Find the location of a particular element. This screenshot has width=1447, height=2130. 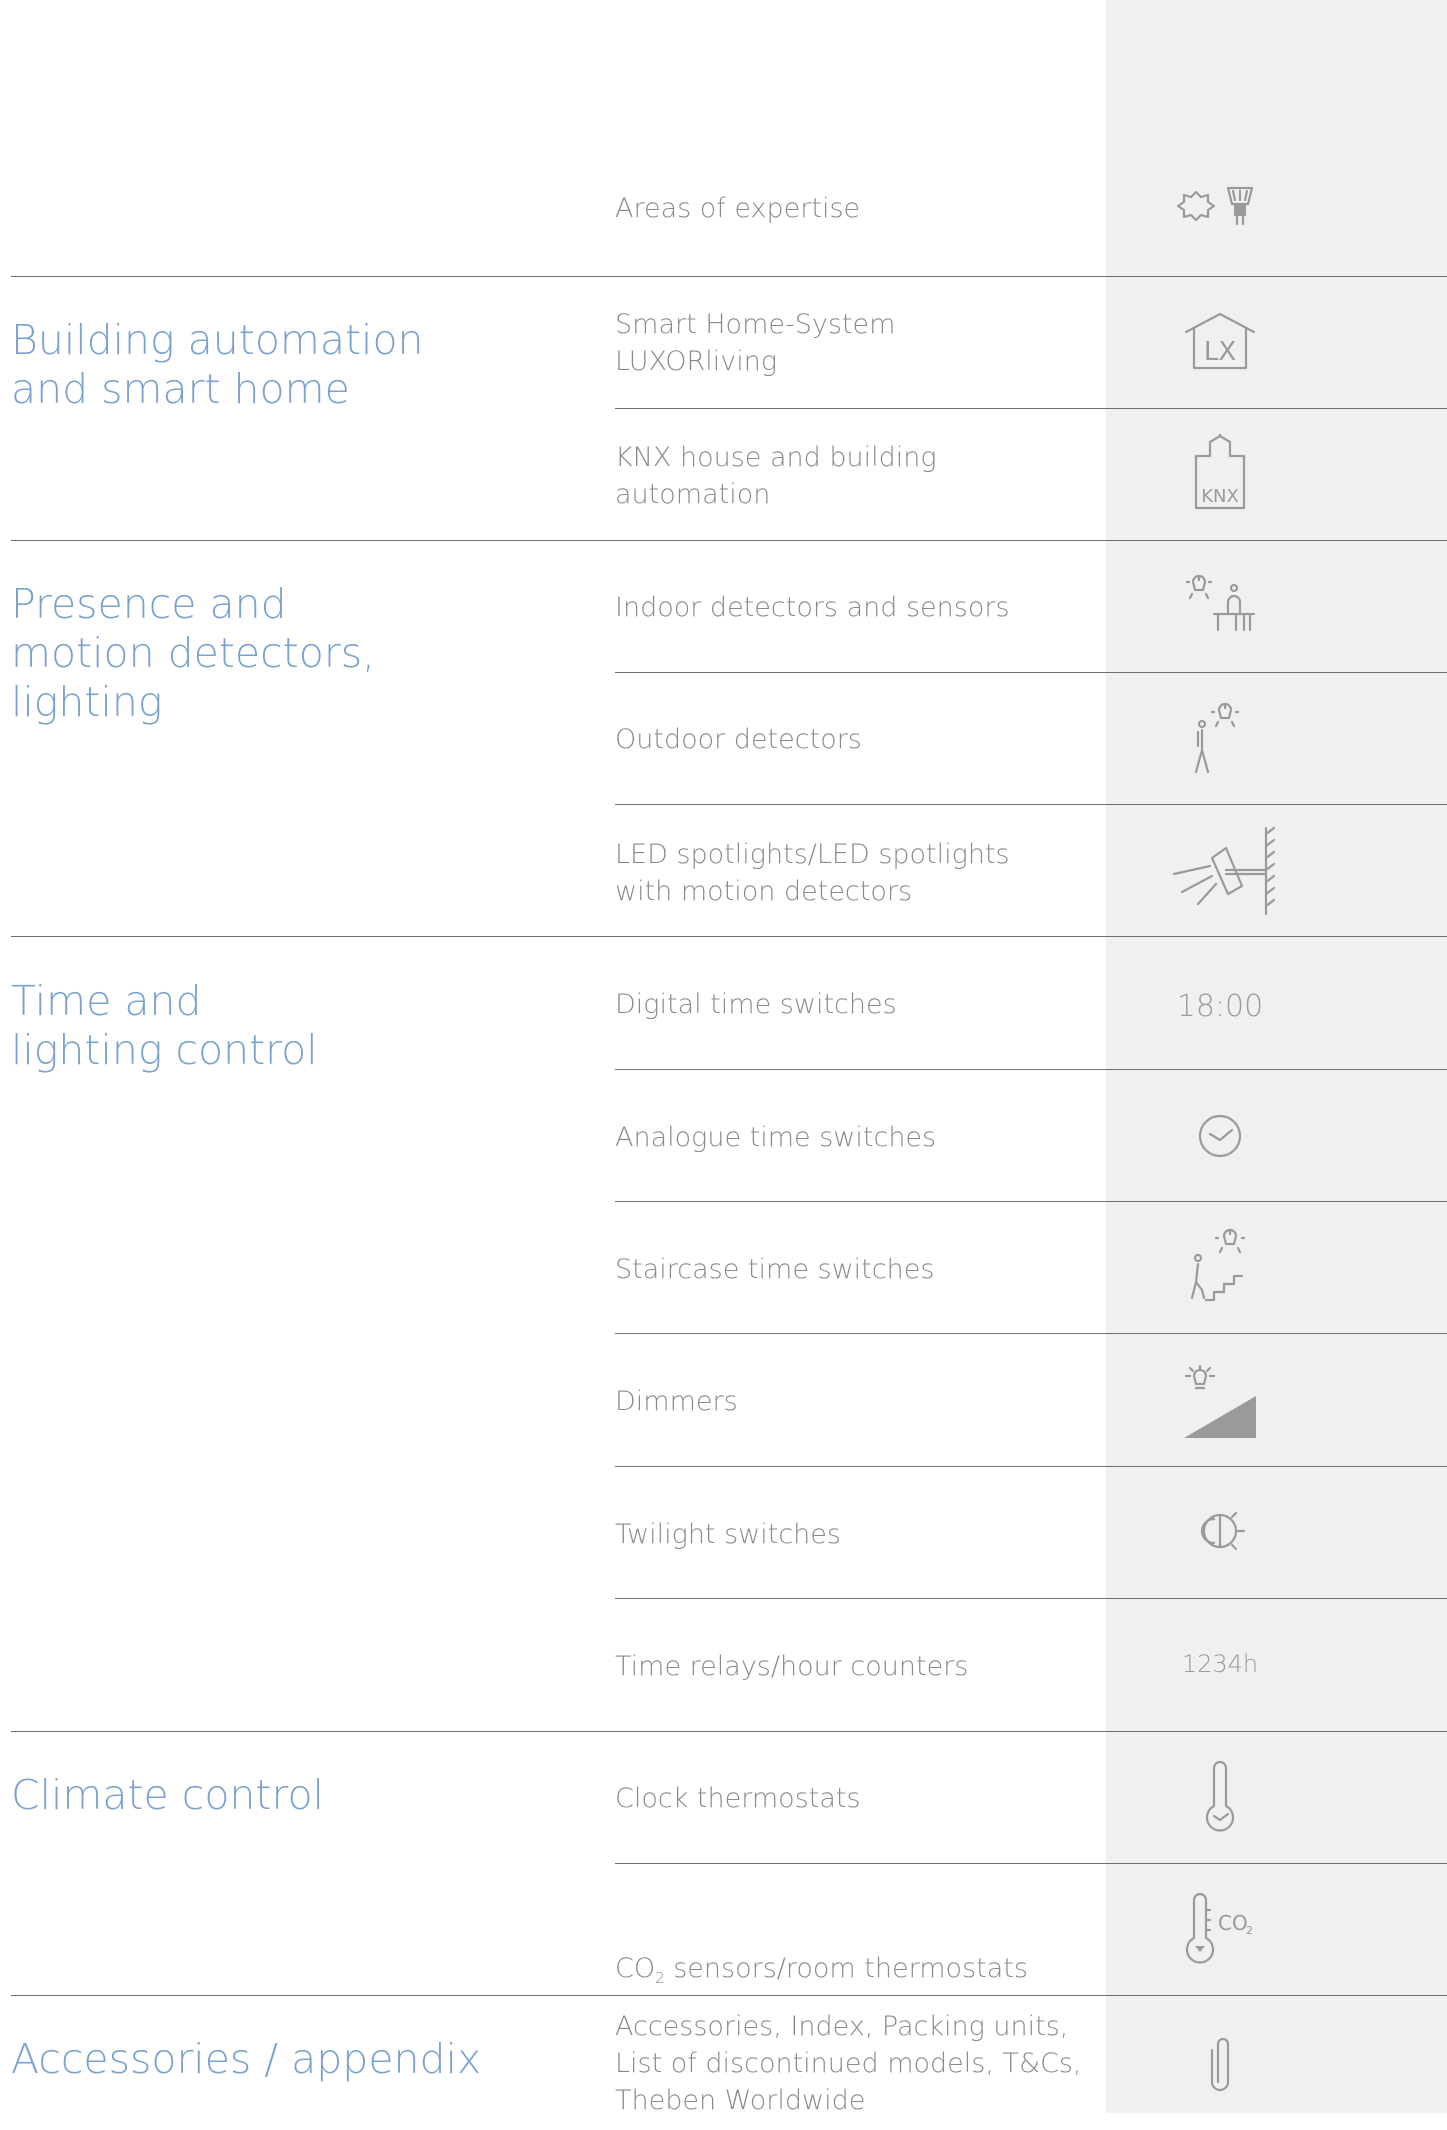

thermostat-icon is located at coordinates (1220, 1808).